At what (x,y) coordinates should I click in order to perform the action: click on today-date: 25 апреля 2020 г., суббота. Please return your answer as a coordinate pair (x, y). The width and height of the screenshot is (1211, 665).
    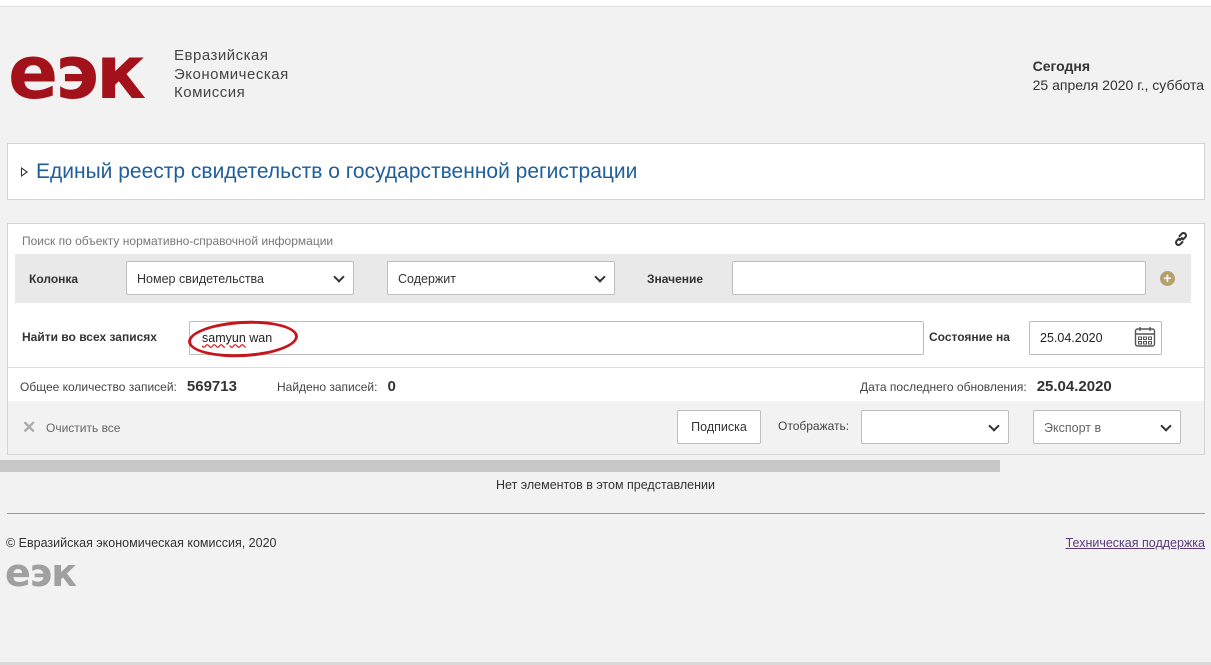
    Looking at the image, I should click on (1118, 85).